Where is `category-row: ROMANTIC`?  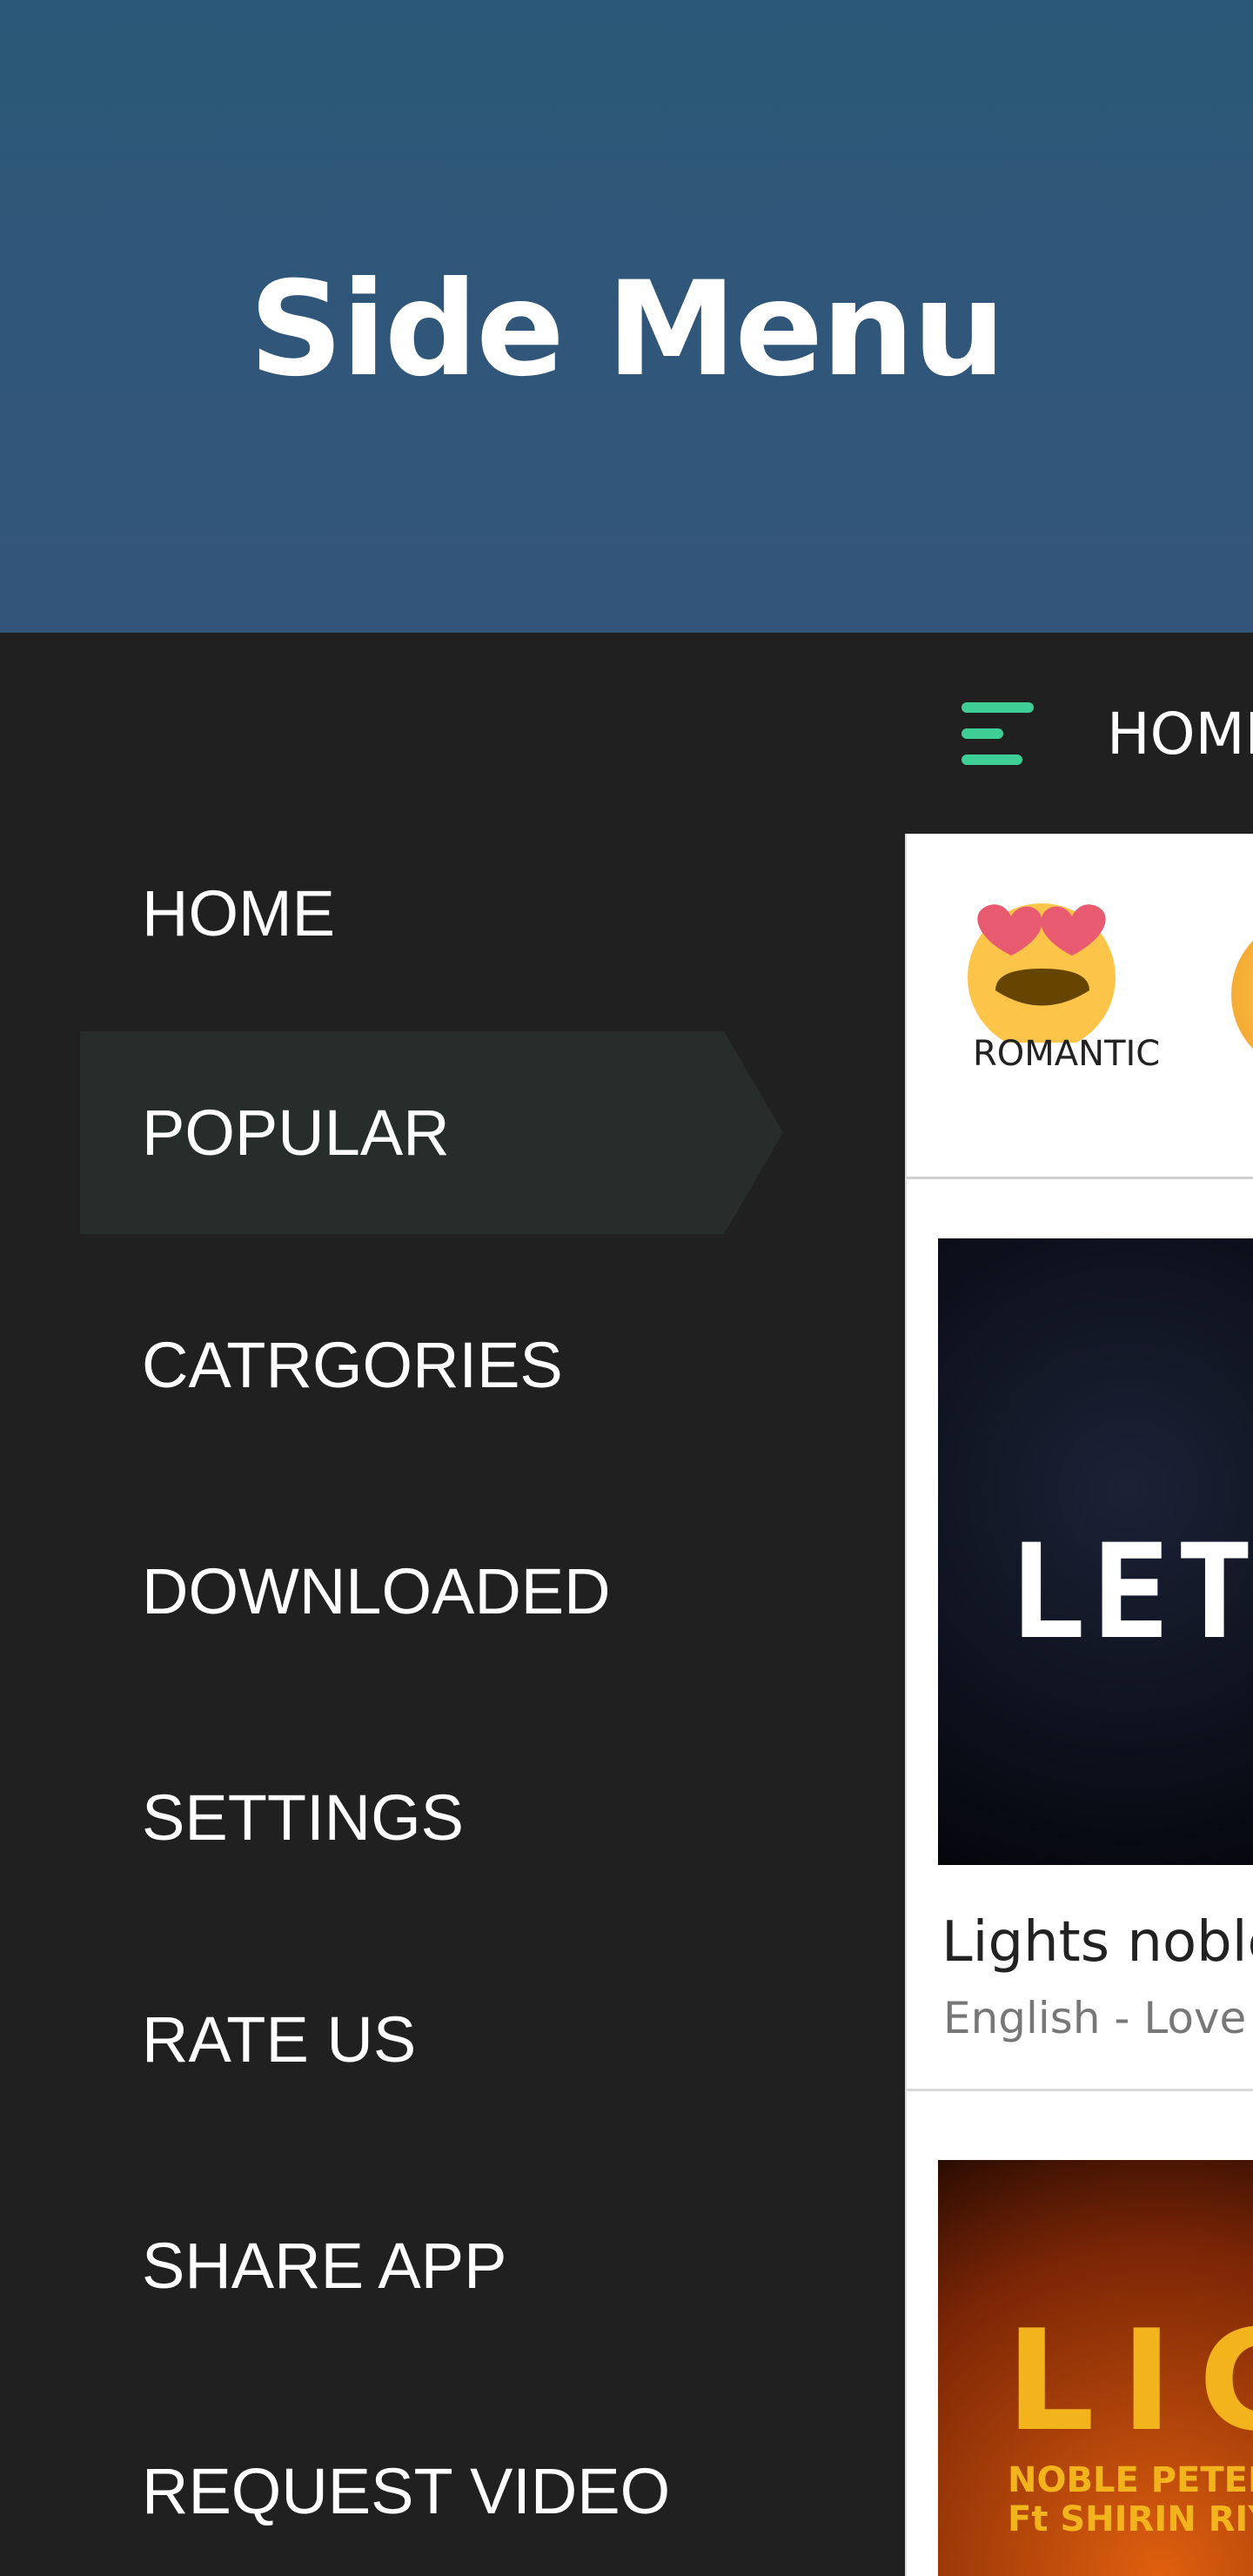 category-row: ROMANTIC is located at coordinates (1080, 1006).